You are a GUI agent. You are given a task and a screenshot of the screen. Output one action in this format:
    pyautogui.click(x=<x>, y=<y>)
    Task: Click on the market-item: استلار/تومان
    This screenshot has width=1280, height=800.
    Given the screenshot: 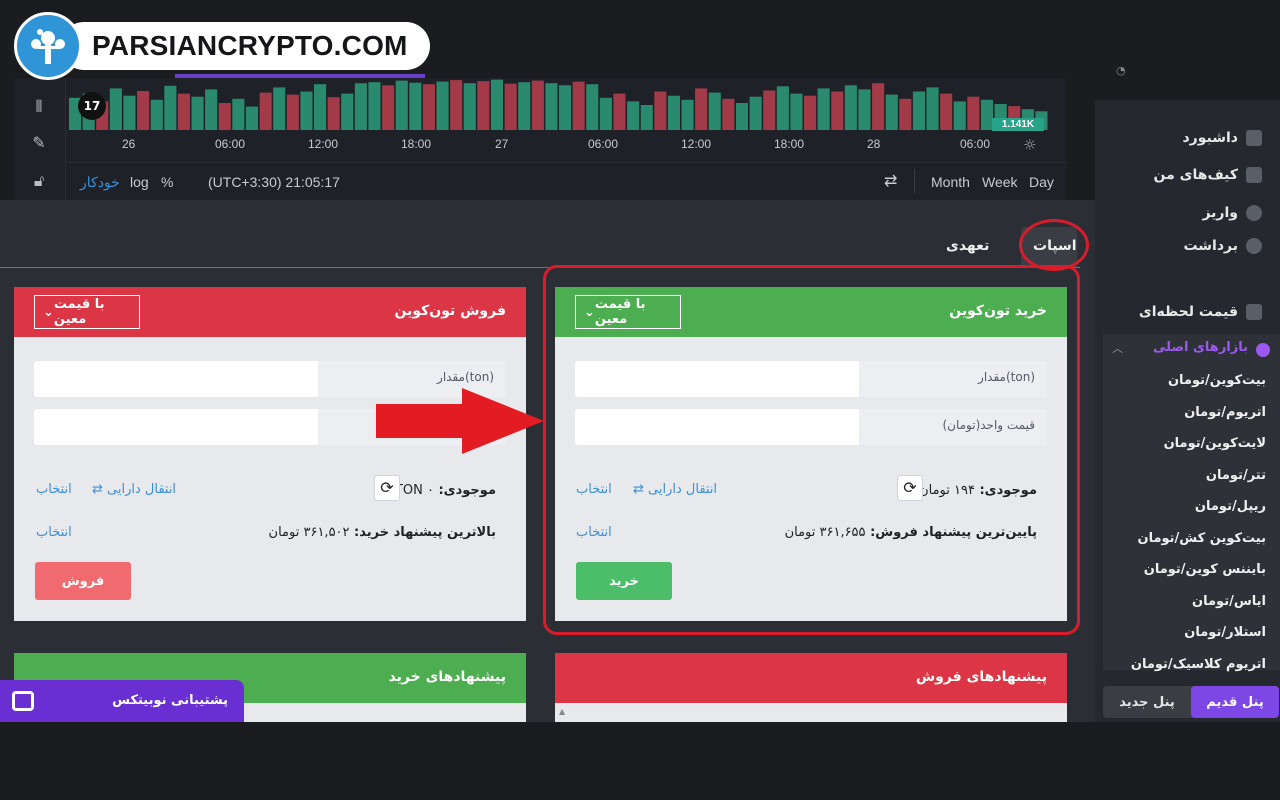 What is the action you would take?
    pyautogui.click(x=1225, y=632)
    